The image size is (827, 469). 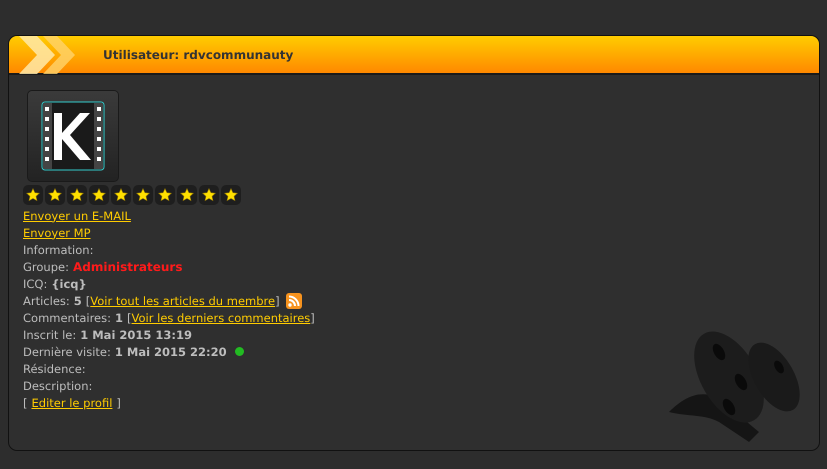 I want to click on panel-title: Utilisateur: rdvcommunauty, so click(x=198, y=55).